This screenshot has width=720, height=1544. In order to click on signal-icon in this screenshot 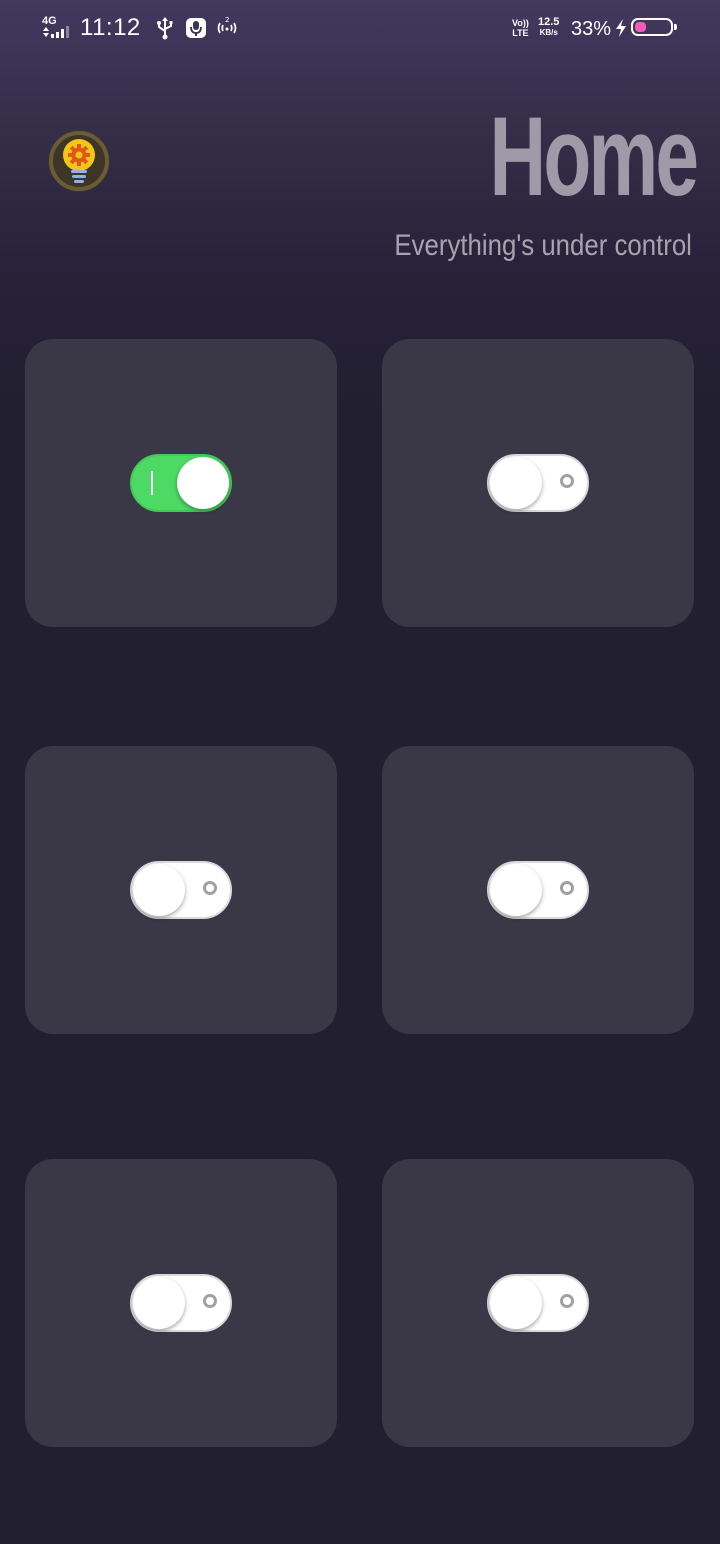, I will do `click(56, 32)`.